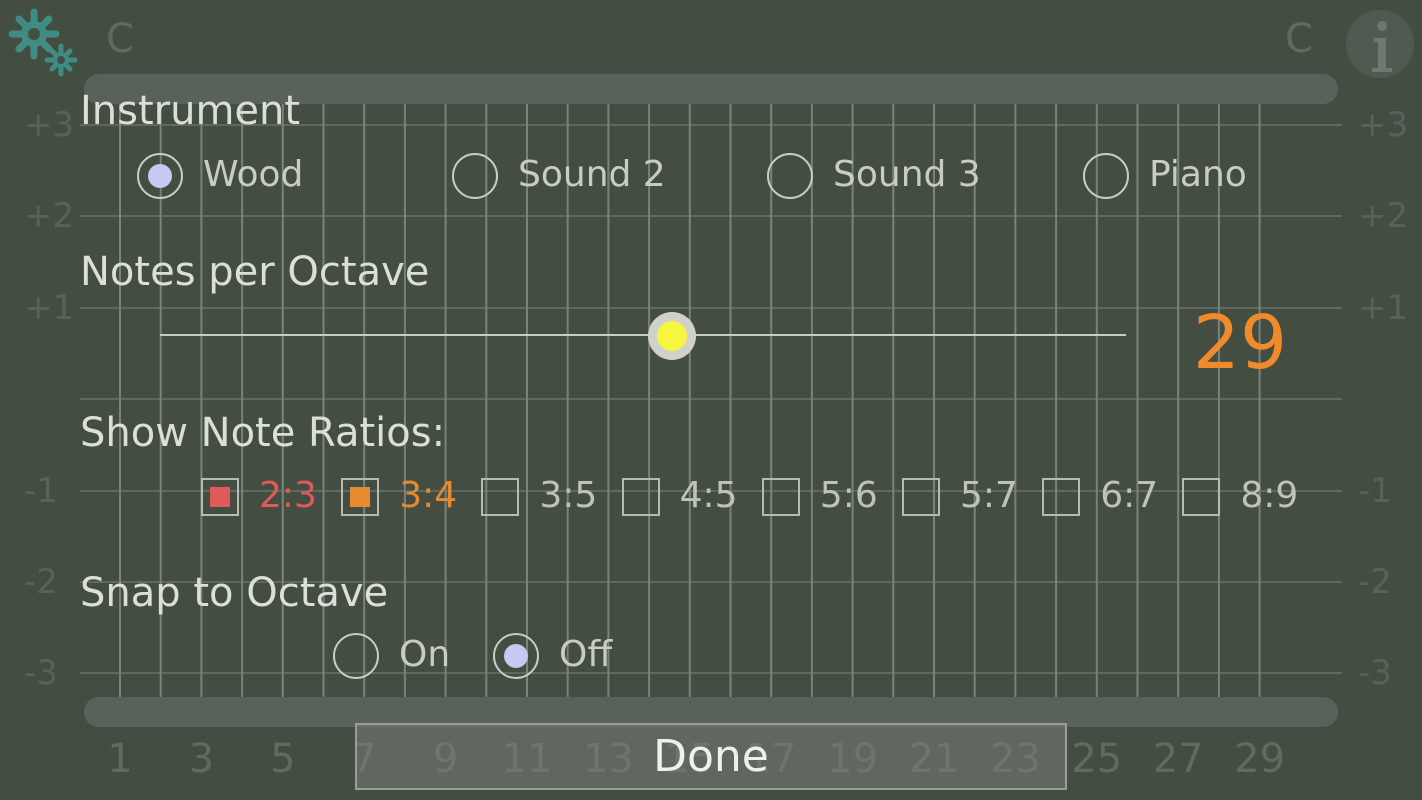 Image resolution: width=1422 pixels, height=800 pixels. I want to click on ratio-label: 2:3, so click(288, 495).